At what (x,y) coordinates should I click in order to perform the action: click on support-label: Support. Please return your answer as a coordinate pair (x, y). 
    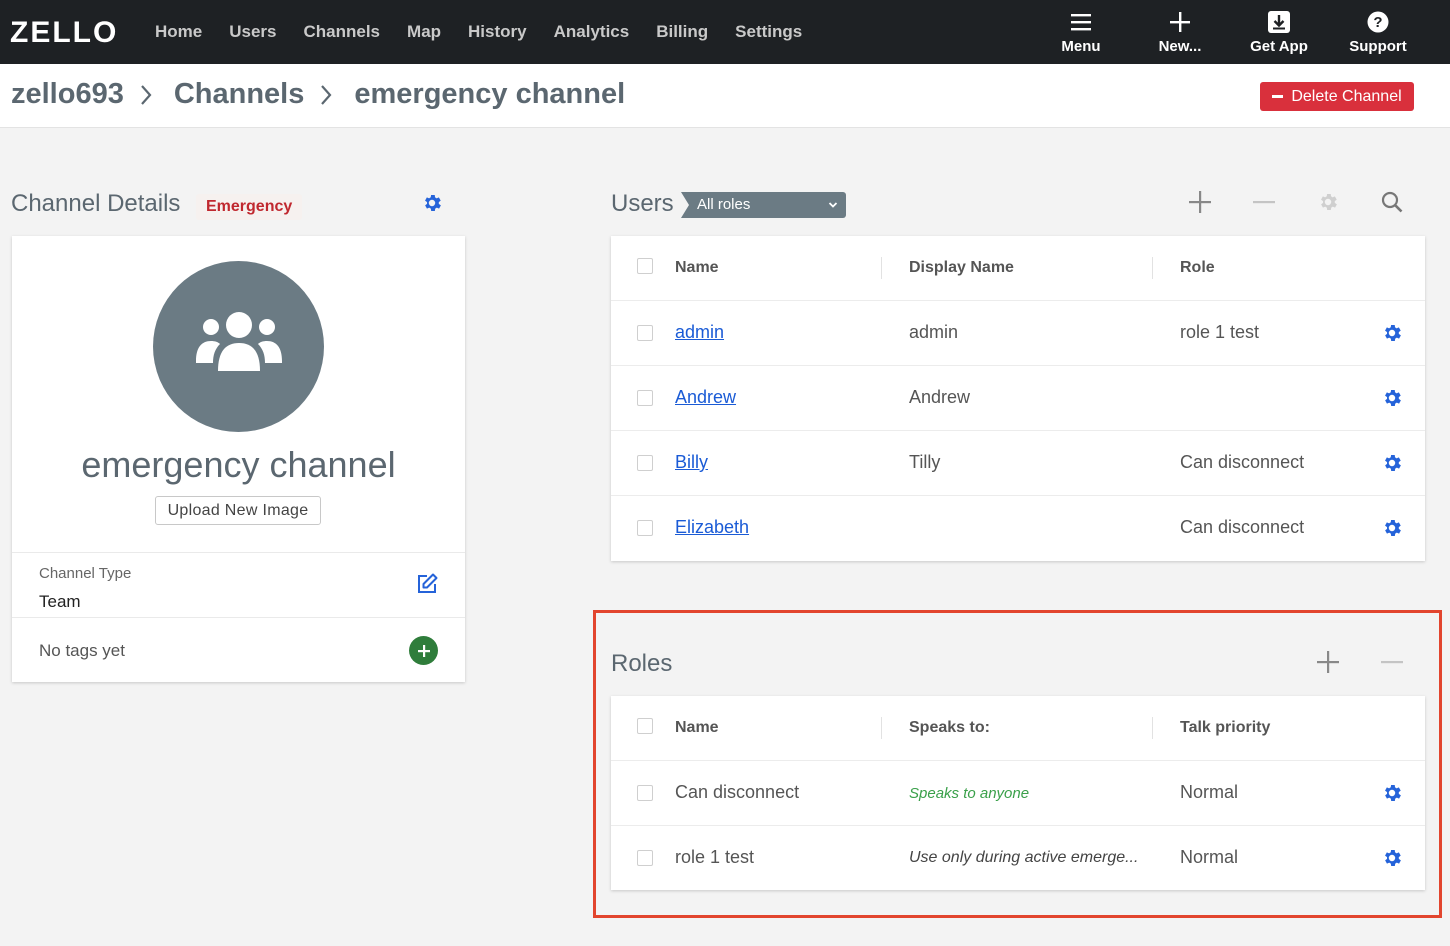
    Looking at the image, I should click on (1378, 46).